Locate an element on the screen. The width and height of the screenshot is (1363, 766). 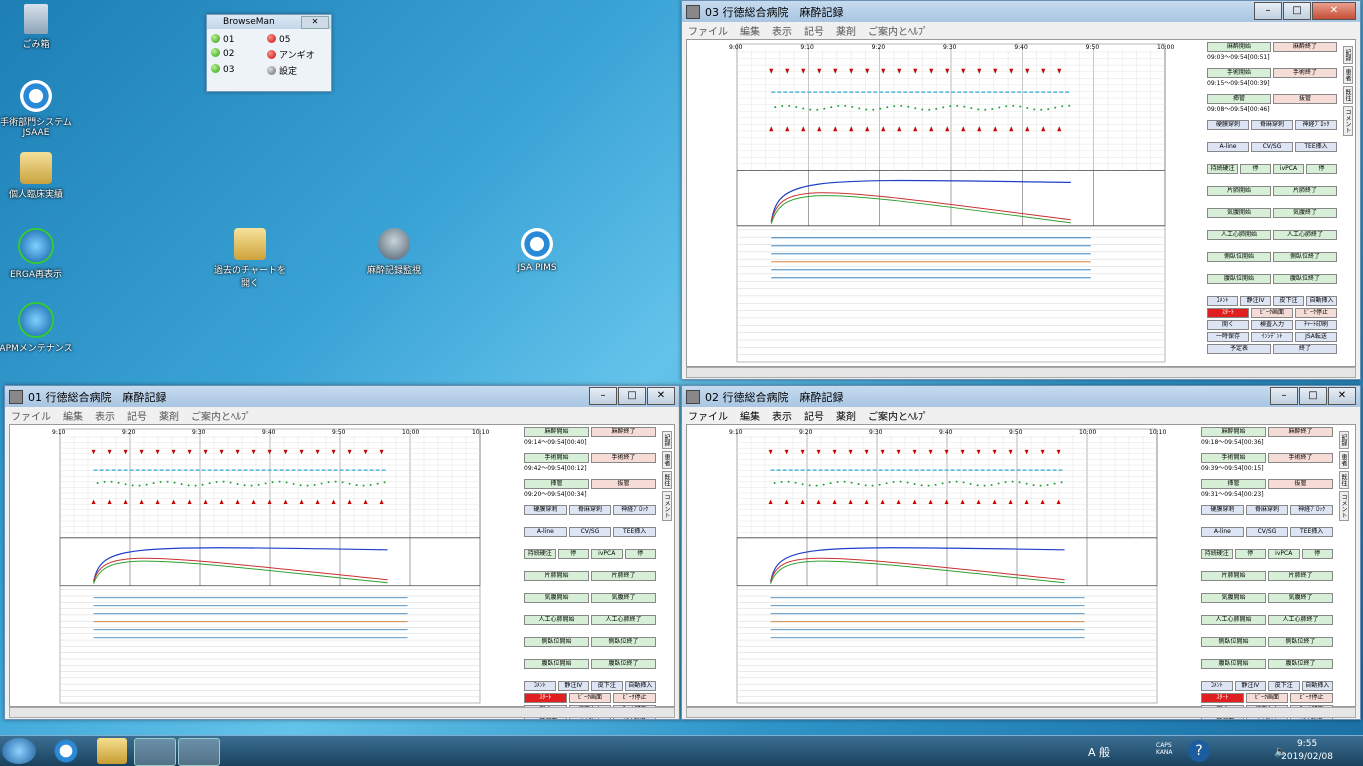
event-button: 気腹開始 is located at coordinates (1239, 213).